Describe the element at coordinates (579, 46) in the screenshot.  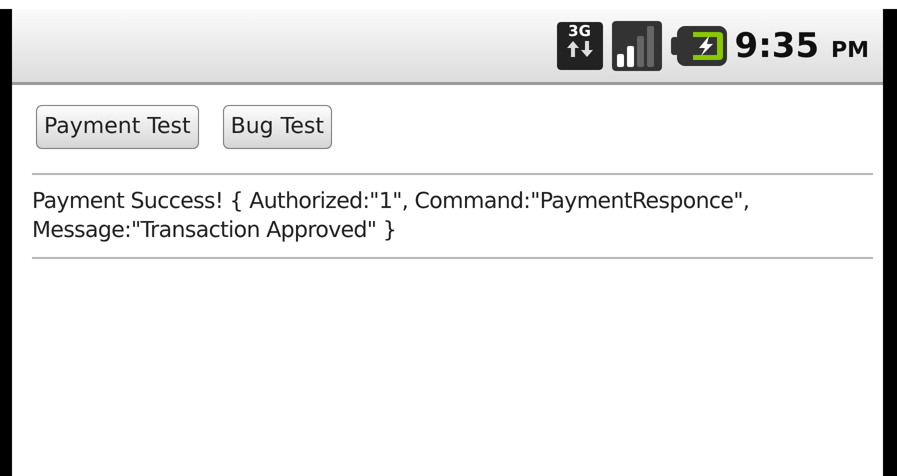
I see `network-type-icon: 3G` at that location.